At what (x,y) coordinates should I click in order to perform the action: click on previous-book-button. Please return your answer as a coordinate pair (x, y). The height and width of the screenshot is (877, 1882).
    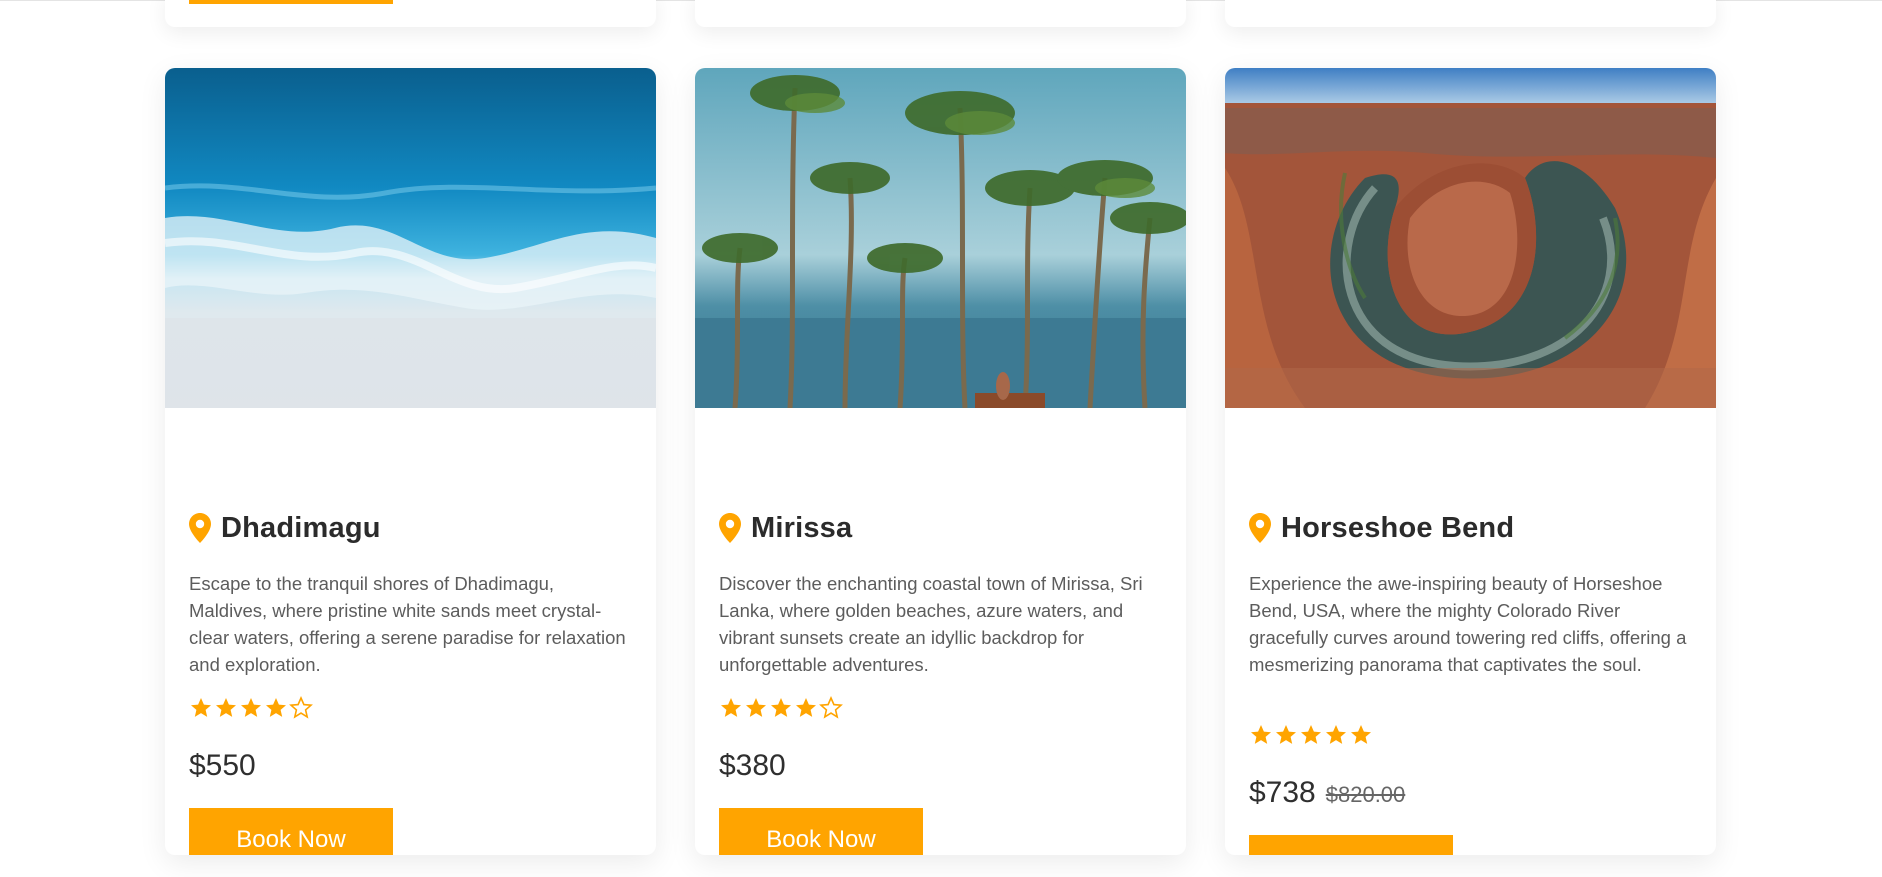
    Looking at the image, I should click on (291, 2).